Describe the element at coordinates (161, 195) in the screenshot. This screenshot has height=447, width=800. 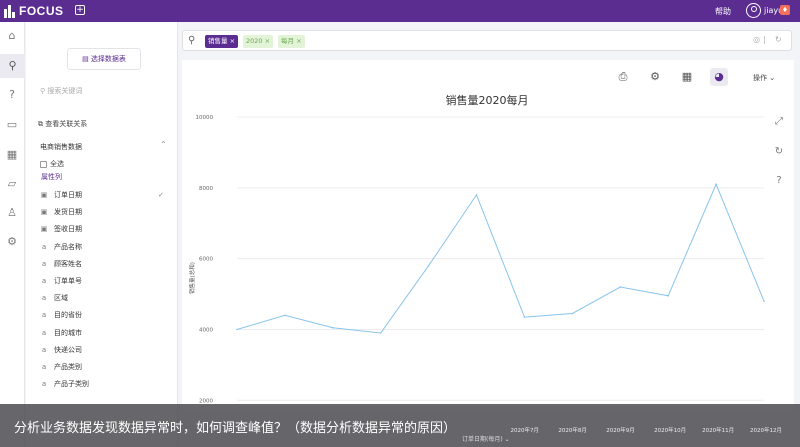
I see `check-icon: ✓` at that location.